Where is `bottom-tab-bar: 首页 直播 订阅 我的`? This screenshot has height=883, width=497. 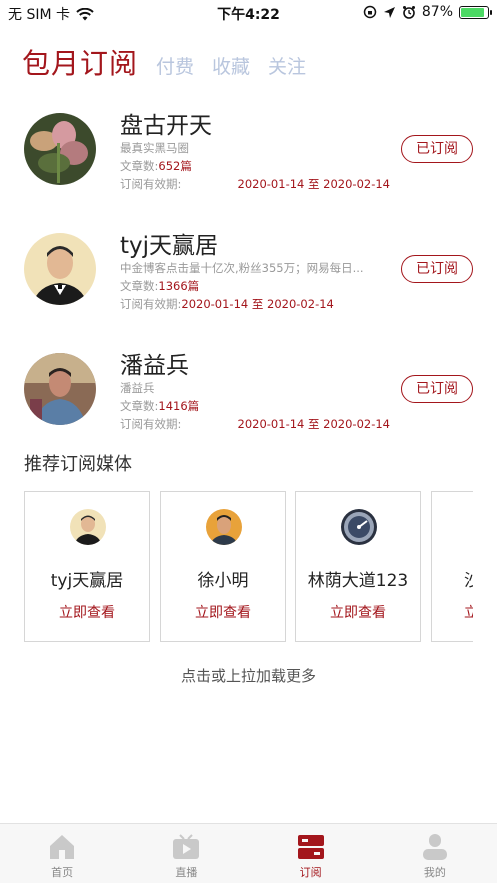
bottom-tab-bar: 首页 直播 订阅 我的 is located at coordinates (248, 853).